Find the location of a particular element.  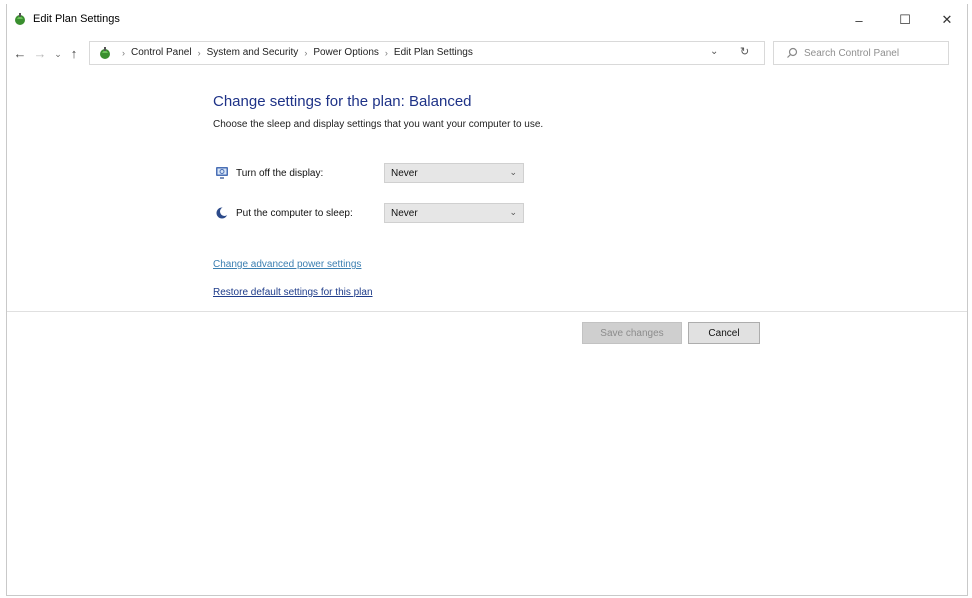

monitor-icon is located at coordinates (222, 173).